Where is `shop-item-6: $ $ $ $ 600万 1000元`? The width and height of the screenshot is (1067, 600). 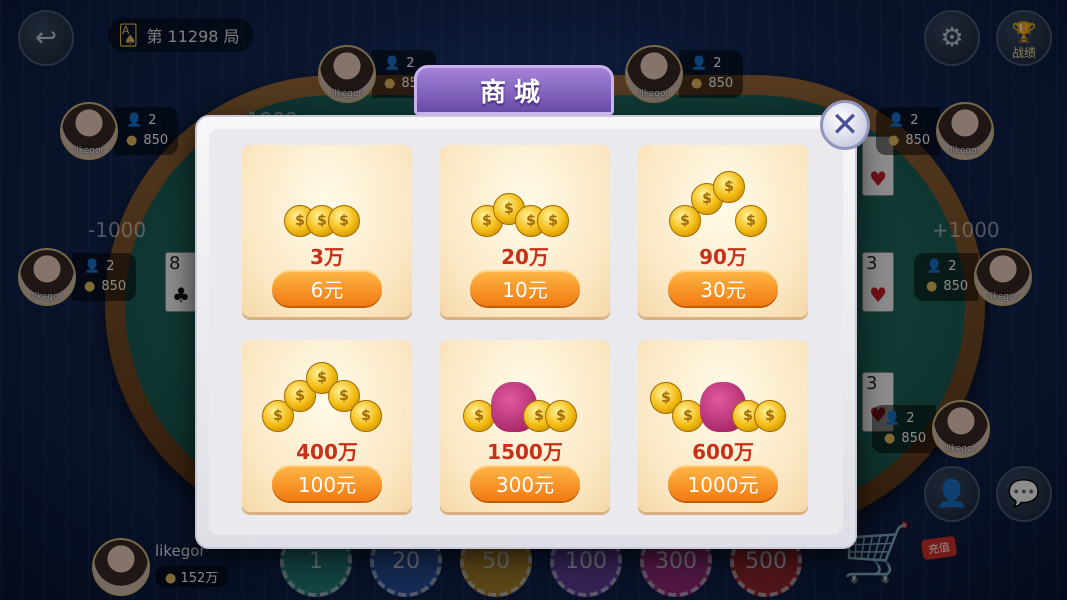
shop-item-6: $ $ $ $ 600万 1000元 is located at coordinates (723, 426).